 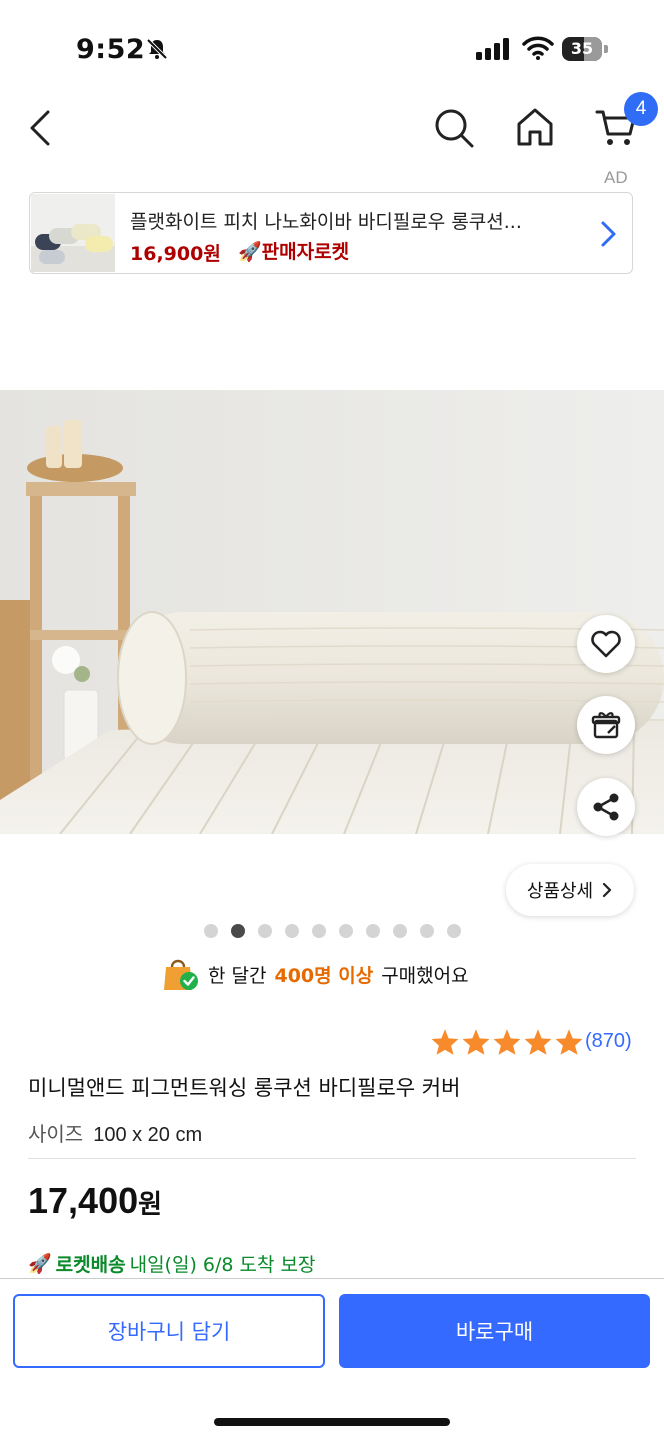 What do you see at coordinates (42, 128) in the screenshot?
I see `back-chevron-icon` at bounding box center [42, 128].